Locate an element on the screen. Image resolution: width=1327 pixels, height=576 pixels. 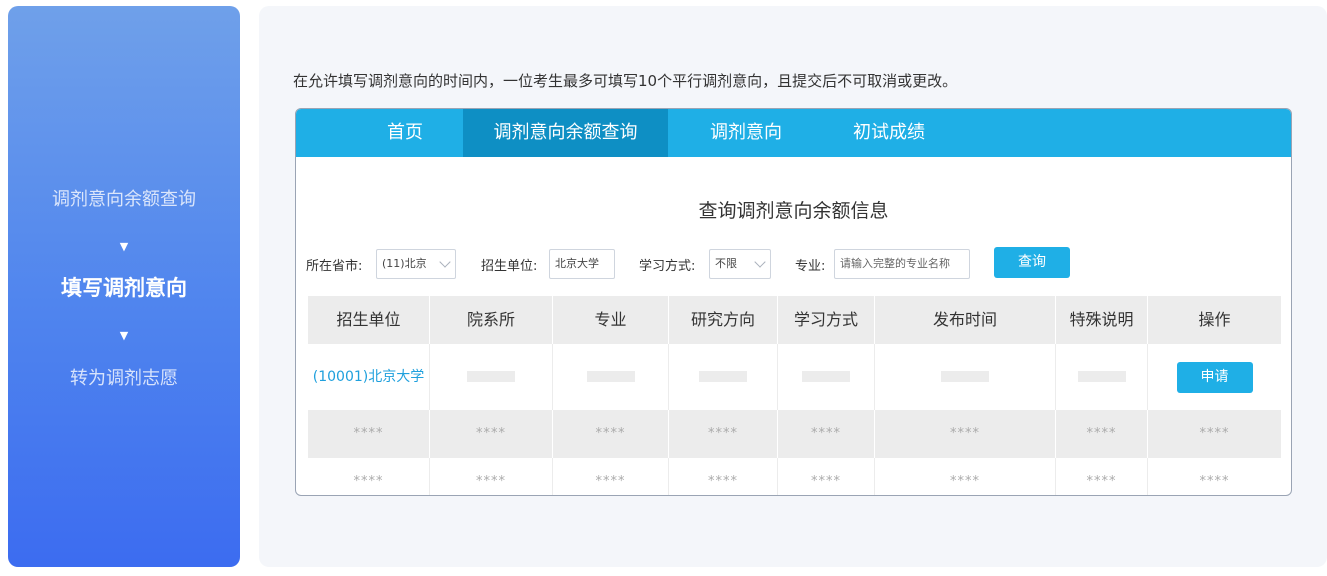
nav-intent: 调剂意向 is located at coordinates (746, 133).